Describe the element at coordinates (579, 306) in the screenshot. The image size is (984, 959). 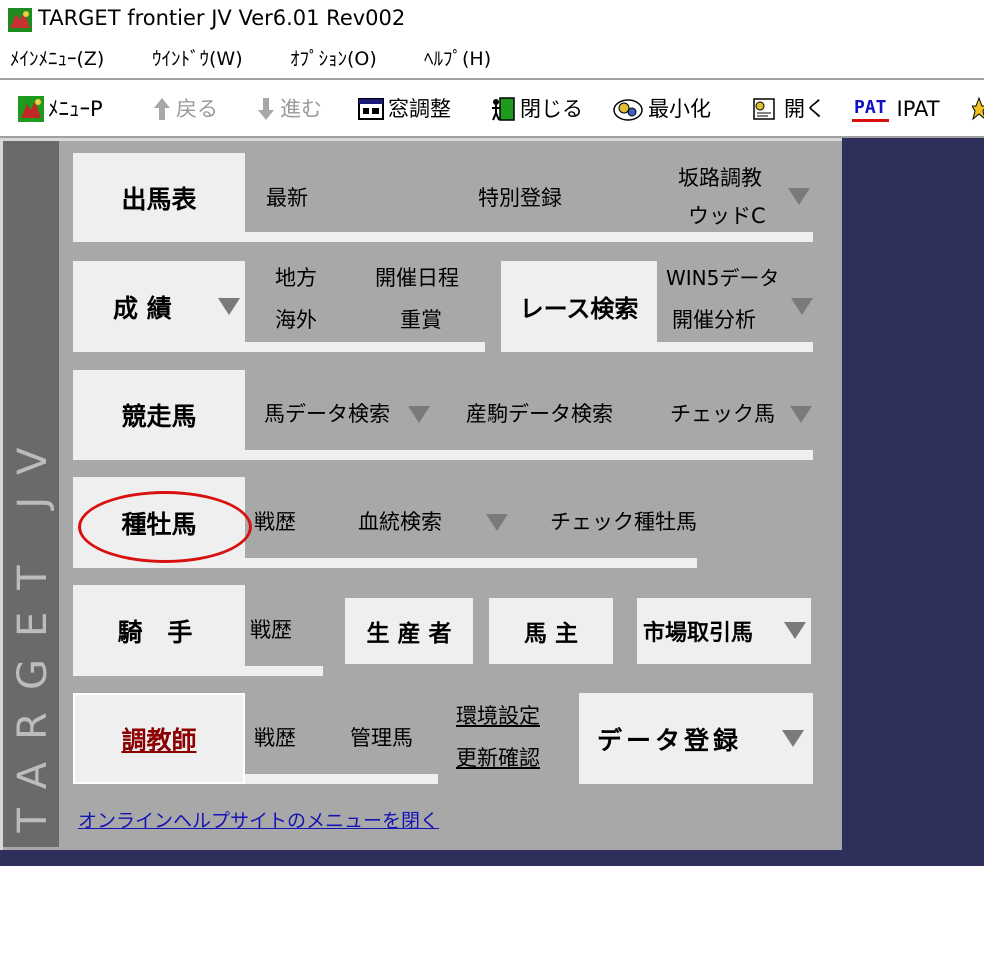
I see `race-search-button: レース検索` at that location.